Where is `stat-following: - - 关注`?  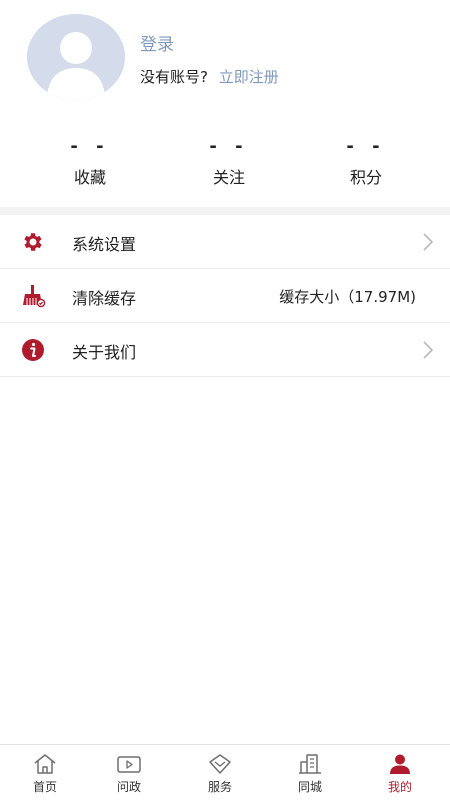 stat-following: - - 关注 is located at coordinates (229, 160).